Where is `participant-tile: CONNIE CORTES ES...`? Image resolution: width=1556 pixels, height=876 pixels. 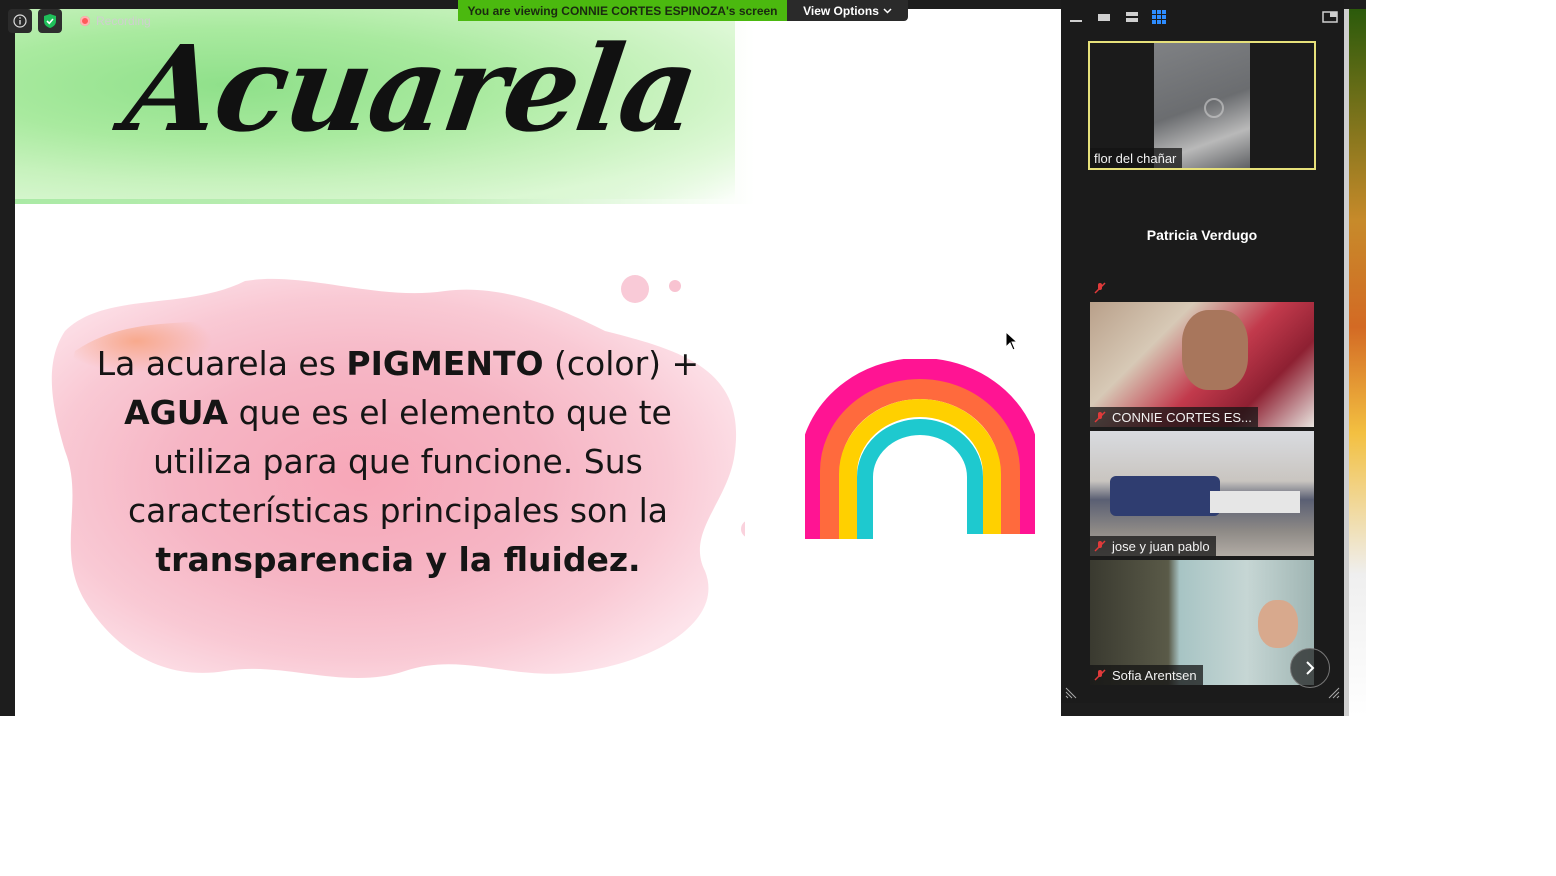 participant-tile: CONNIE CORTES ES... is located at coordinates (1202, 364).